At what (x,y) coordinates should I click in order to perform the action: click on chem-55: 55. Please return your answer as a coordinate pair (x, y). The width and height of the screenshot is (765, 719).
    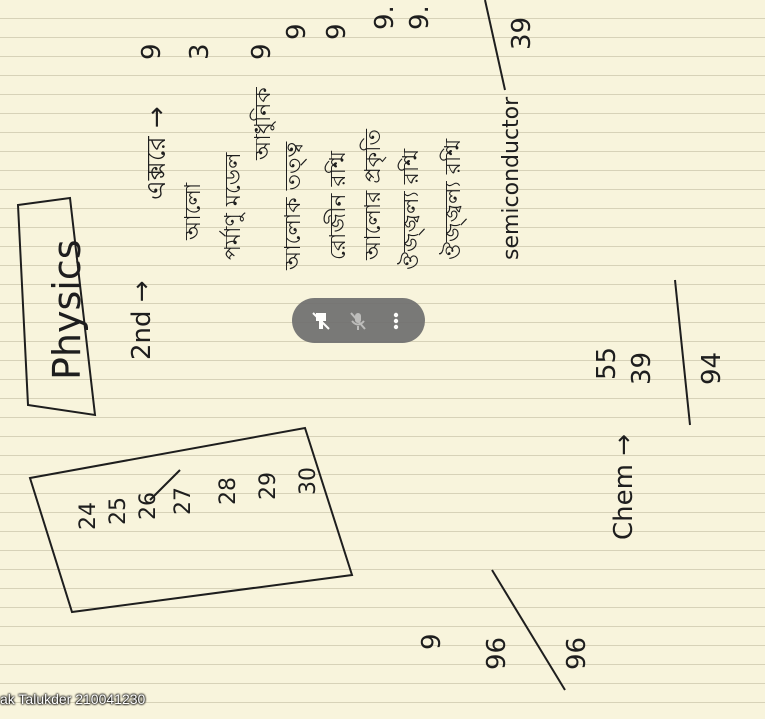
    Looking at the image, I should click on (607, 363).